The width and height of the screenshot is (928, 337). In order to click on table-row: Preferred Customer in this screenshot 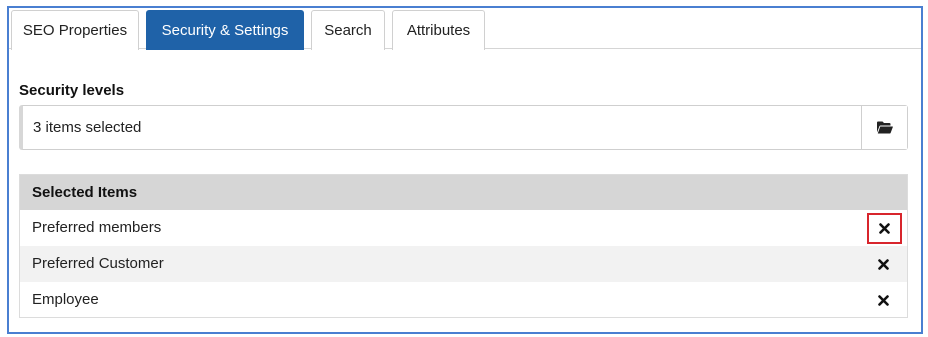, I will do `click(463, 264)`.